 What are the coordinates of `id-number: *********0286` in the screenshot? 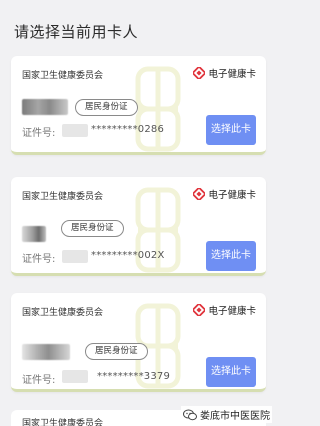 It's located at (128, 129).